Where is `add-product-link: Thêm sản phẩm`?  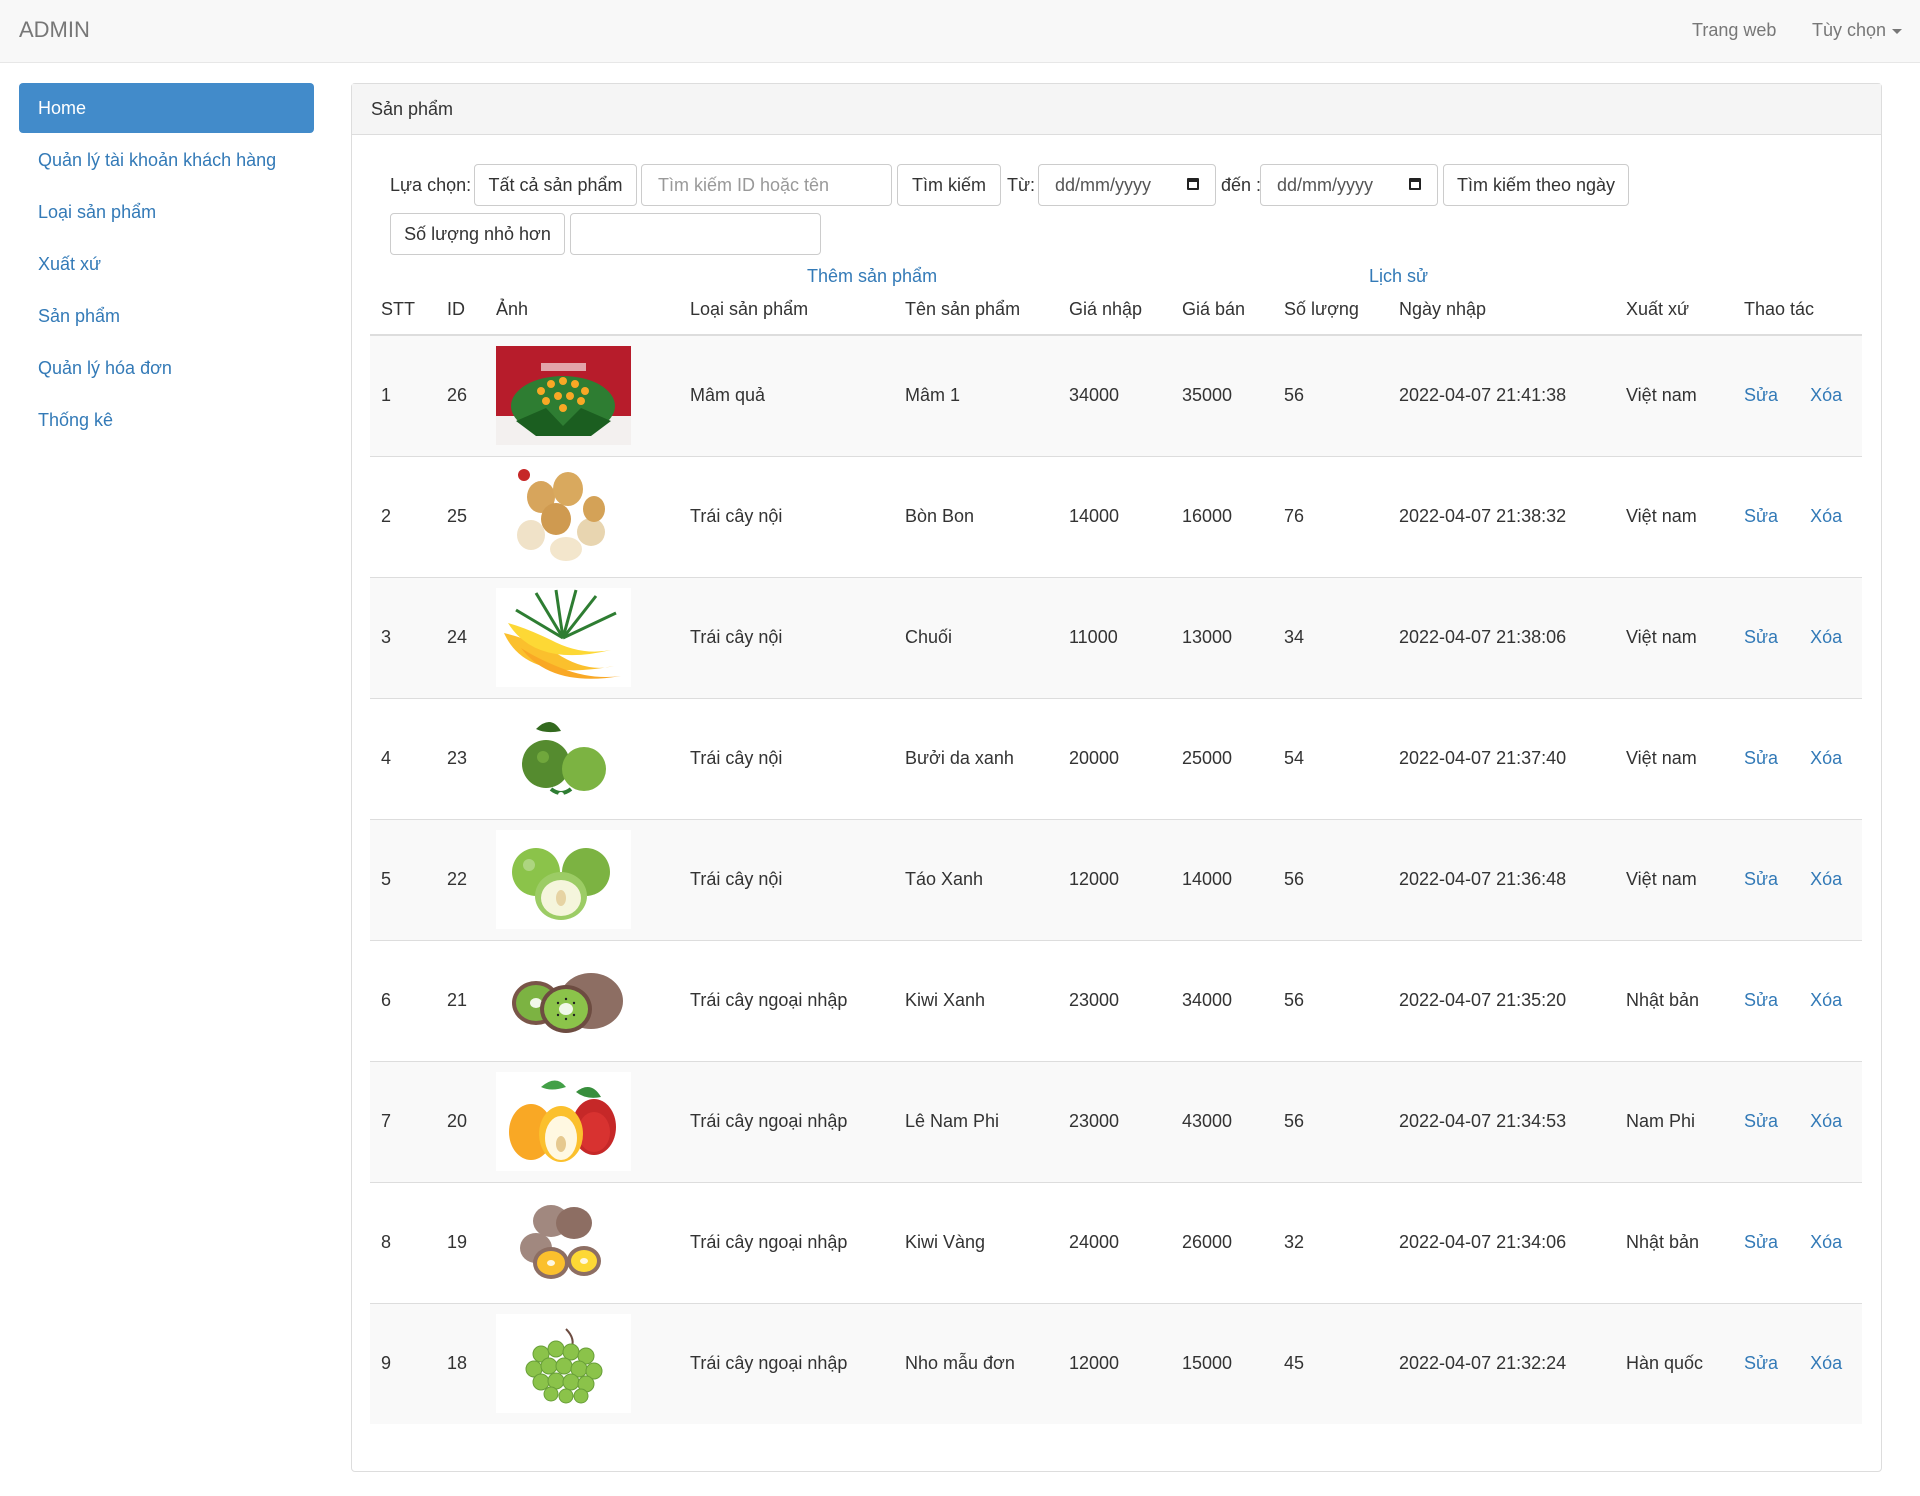
add-product-link: Thêm sản phẩm is located at coordinates (872, 276).